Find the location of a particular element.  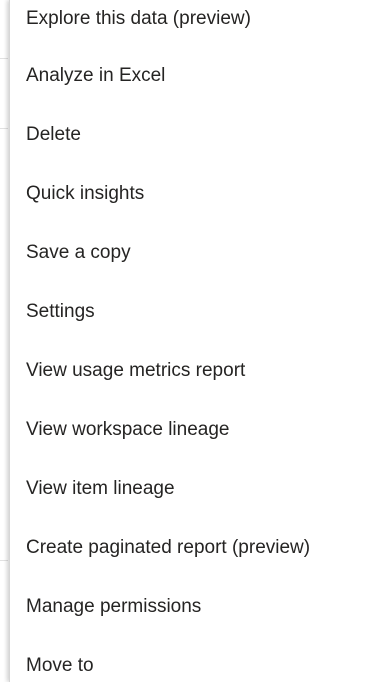

background-page-edge is located at coordinates (4, 341).